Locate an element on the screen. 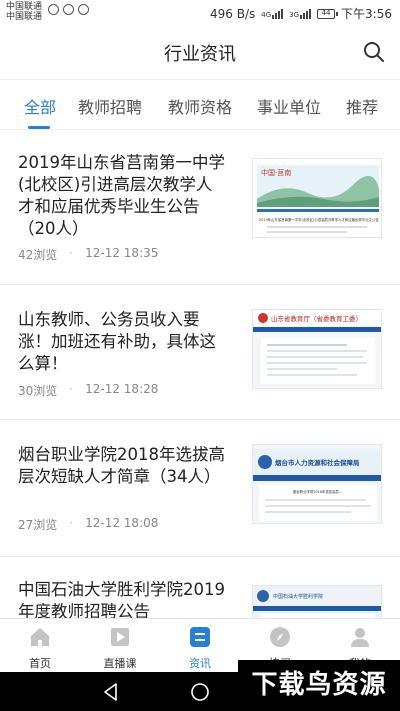 This screenshot has width=400, height=711. nav-live-label: 直播课 is located at coordinates (120, 663).